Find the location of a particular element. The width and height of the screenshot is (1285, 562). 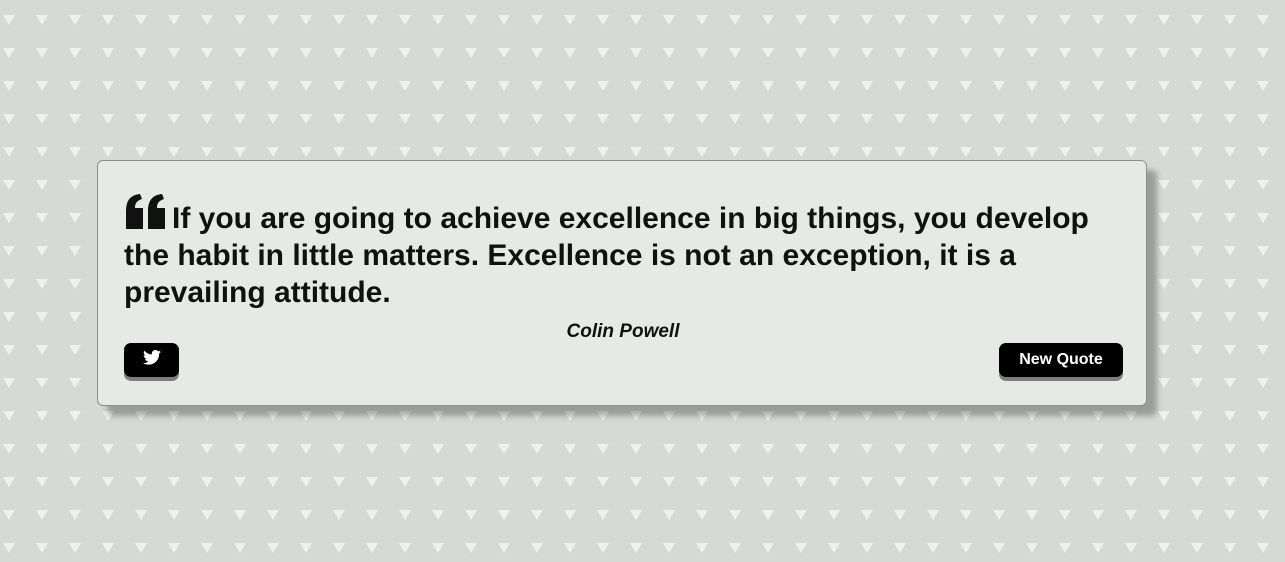

tweet-button is located at coordinates (151, 360).